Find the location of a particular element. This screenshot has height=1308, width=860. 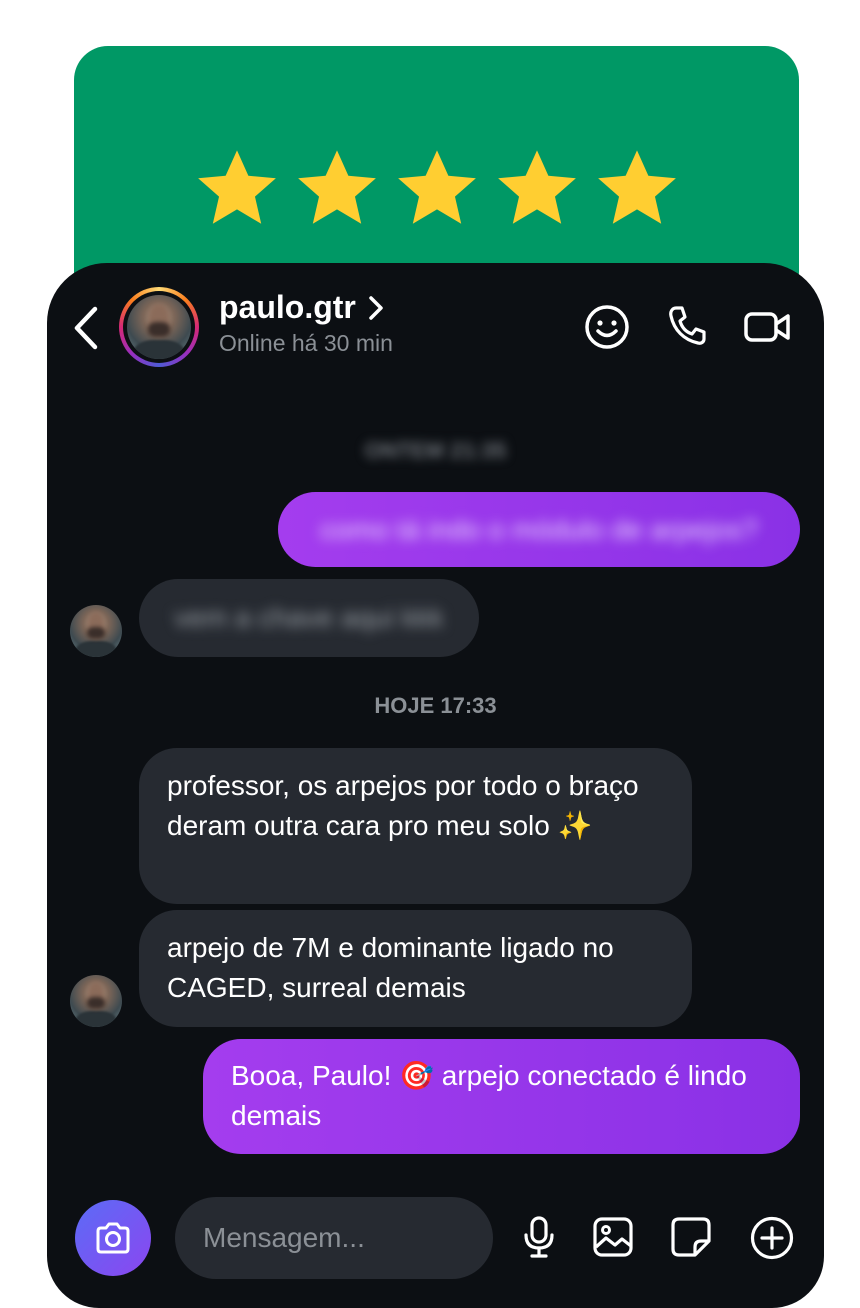

today-timestamp: HOJE 17:33 is located at coordinates (435, 705).